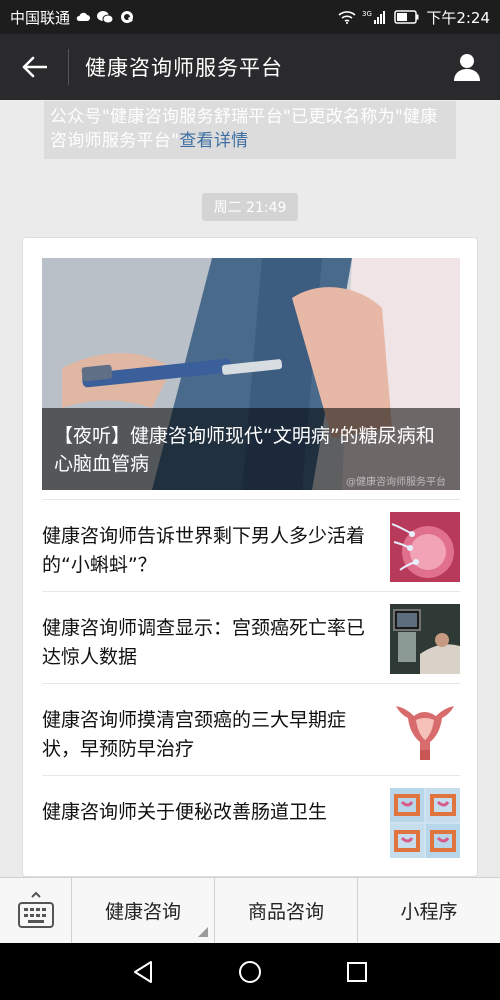  What do you see at coordinates (367, 14) in the screenshot?
I see `svg-text: 3G` at bounding box center [367, 14].